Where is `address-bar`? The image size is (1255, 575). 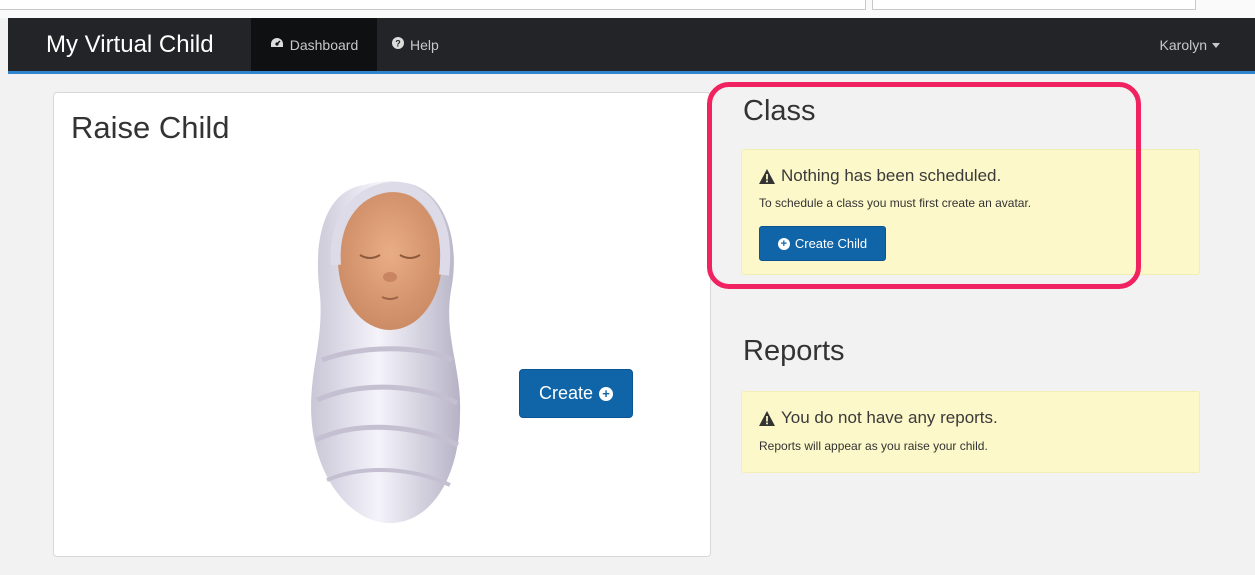
address-bar is located at coordinates (433, 5).